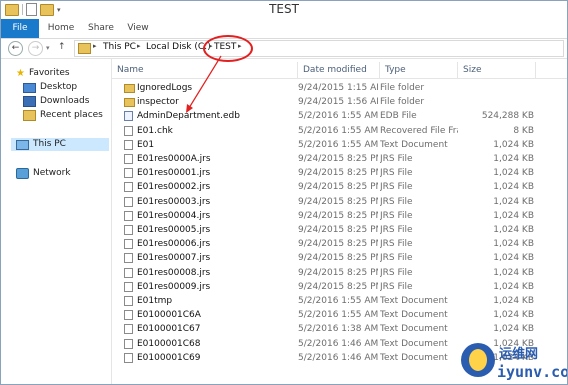 The height and width of the screenshot is (385, 568). What do you see at coordinates (532, 372) in the screenshot?
I see `watermark-domain: iyunv.com` at bounding box center [532, 372].